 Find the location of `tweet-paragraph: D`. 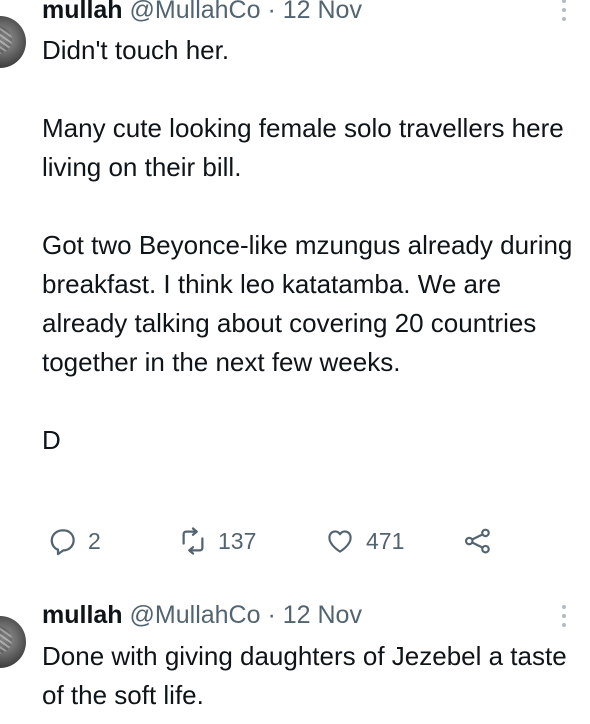

tweet-paragraph: D is located at coordinates (51, 440).